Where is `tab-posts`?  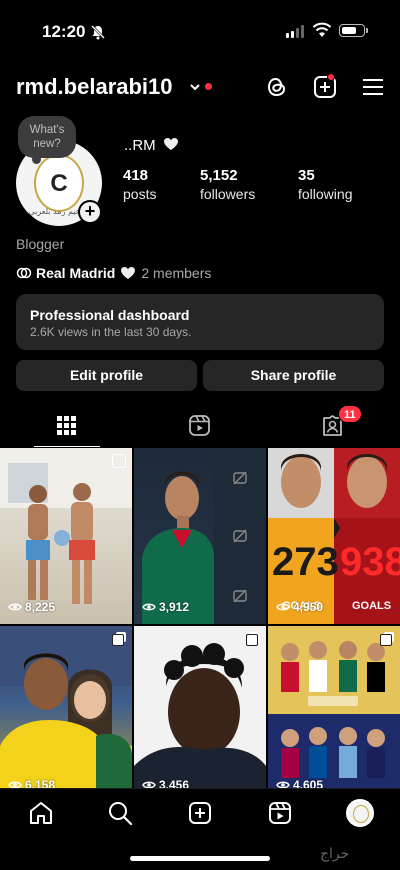
tab-posts is located at coordinates (66, 426).